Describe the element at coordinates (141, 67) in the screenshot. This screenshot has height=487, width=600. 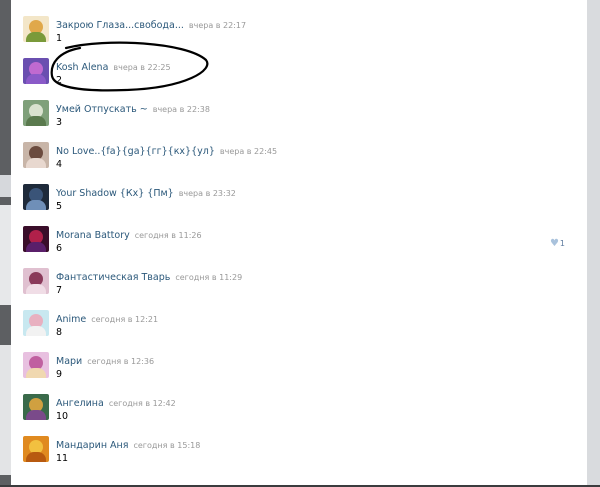
I see `comment-timestamp: вчера в 22:25` at that location.